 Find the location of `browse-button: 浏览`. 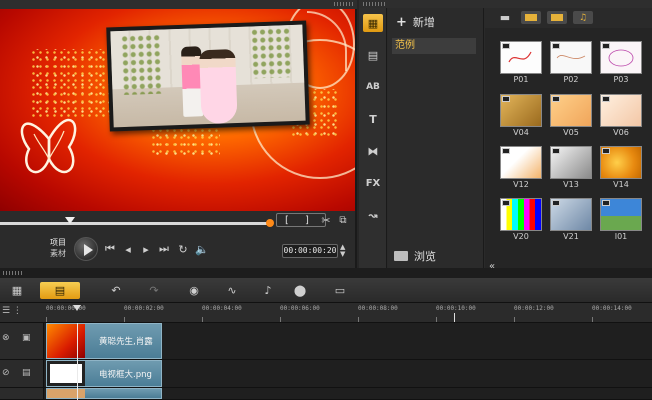

browse-button: 浏览 is located at coordinates (415, 256).